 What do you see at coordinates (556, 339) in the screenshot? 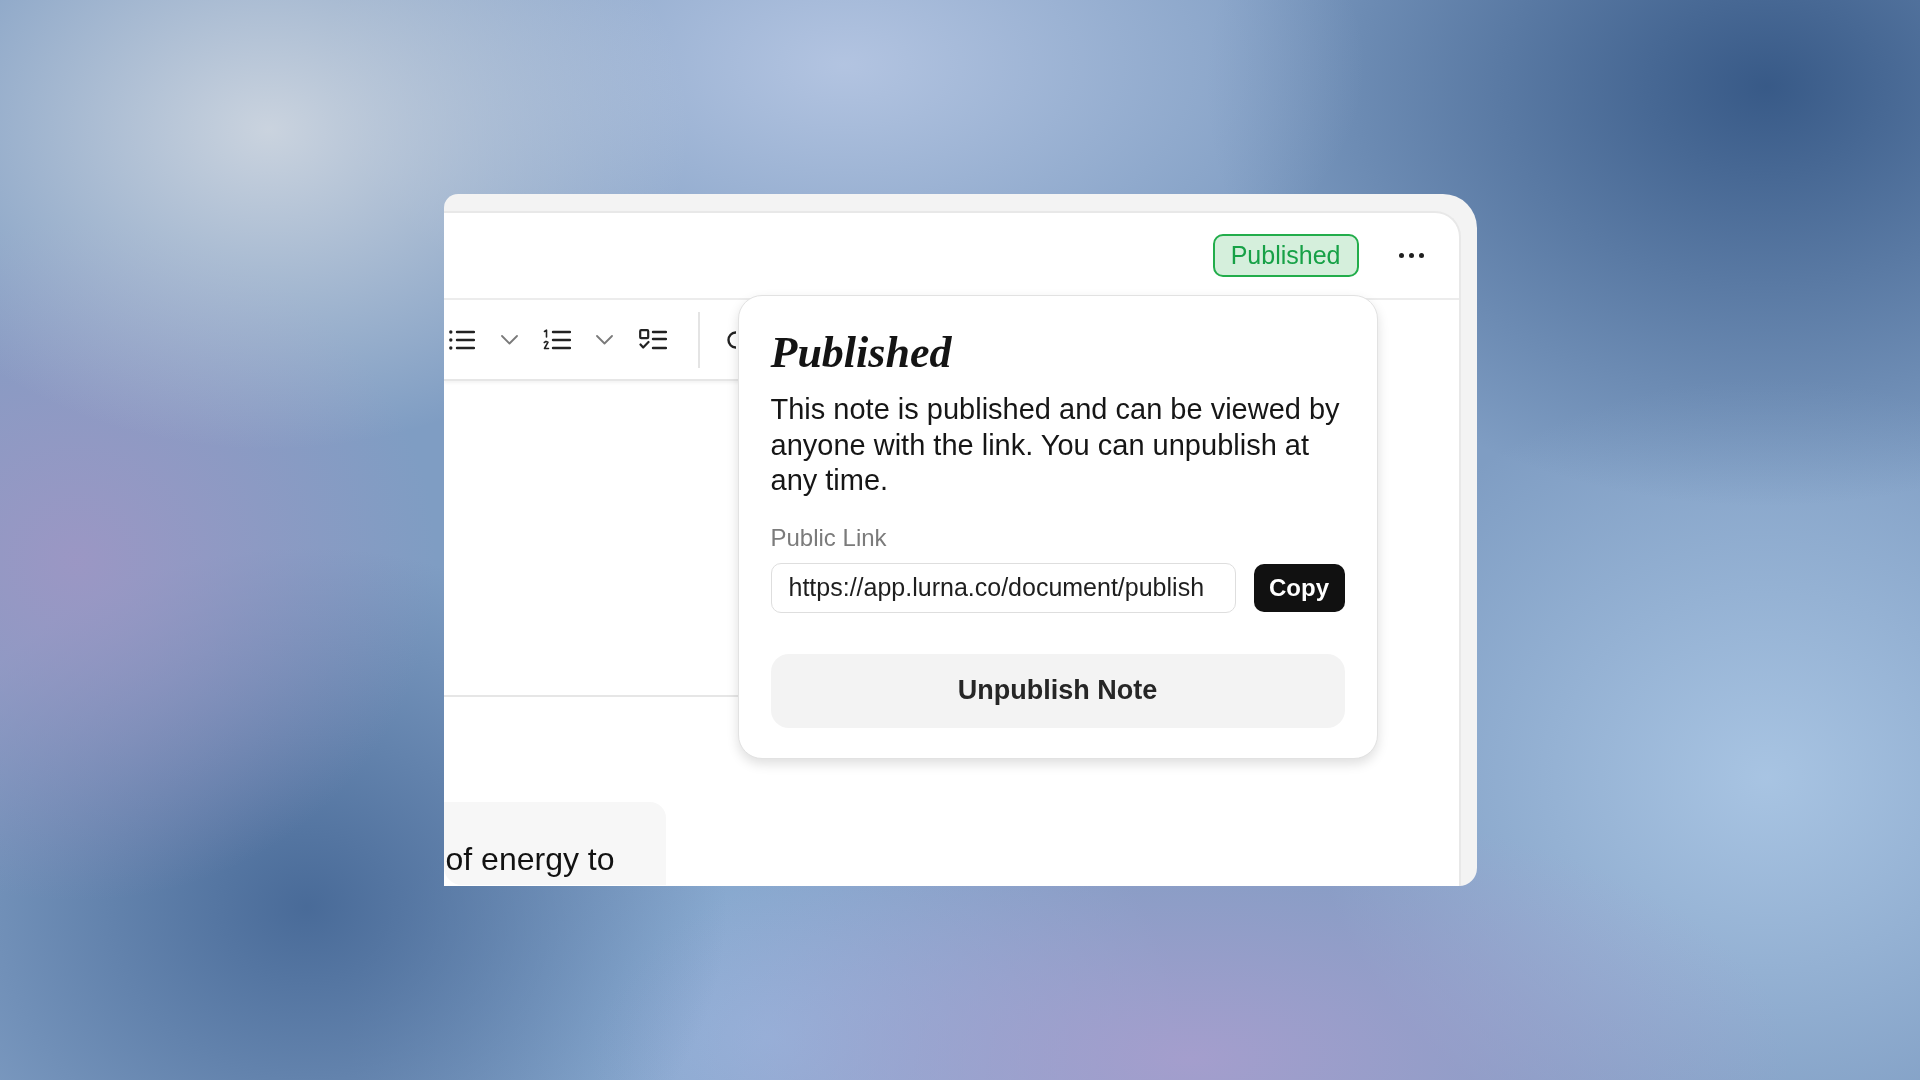
I see `numbered-list-icon` at bounding box center [556, 339].